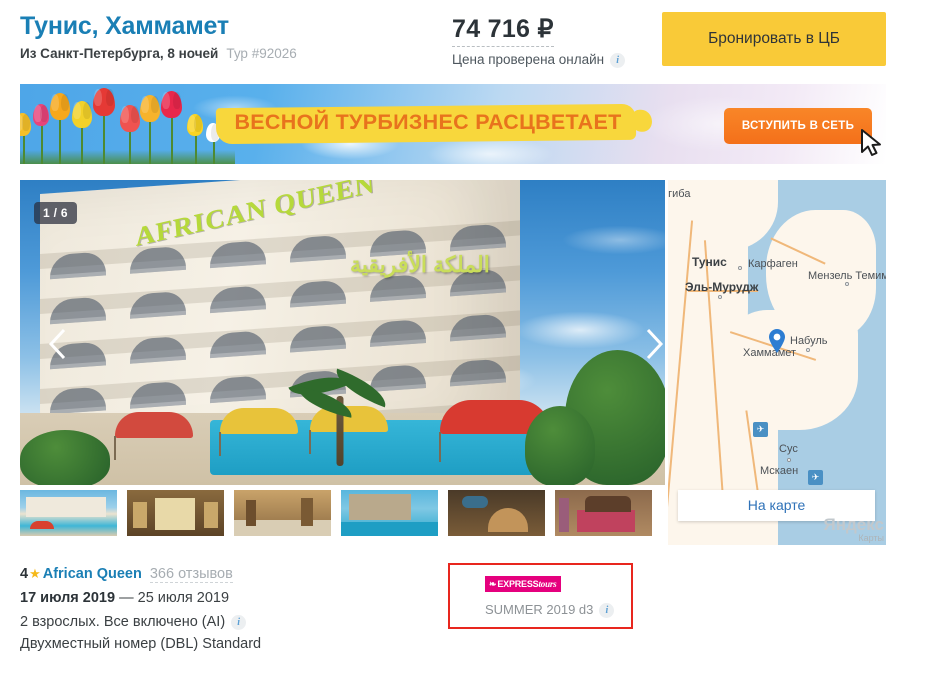 This screenshot has height=686, width=928. Describe the element at coordinates (539, 609) in the screenshot. I see `operator-package-label: SUMMER 2019 d3` at that location.